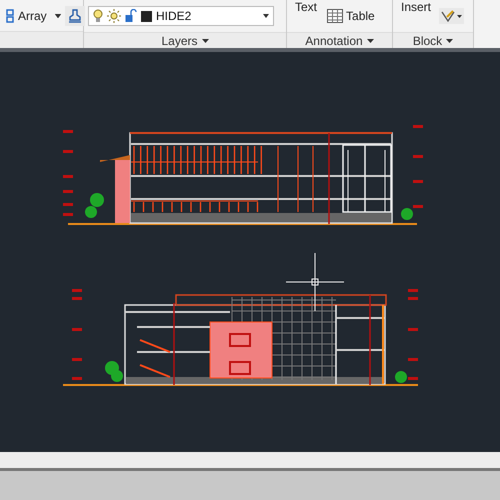  What do you see at coordinates (306, 7) in the screenshot?
I see `text-button: Text` at bounding box center [306, 7].